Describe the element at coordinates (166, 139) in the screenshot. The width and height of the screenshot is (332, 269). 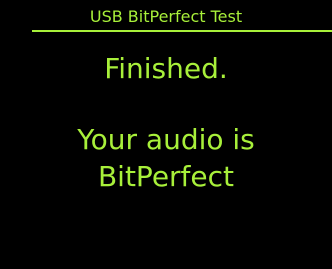
I see `result-message-line1: Your audio is` at that location.